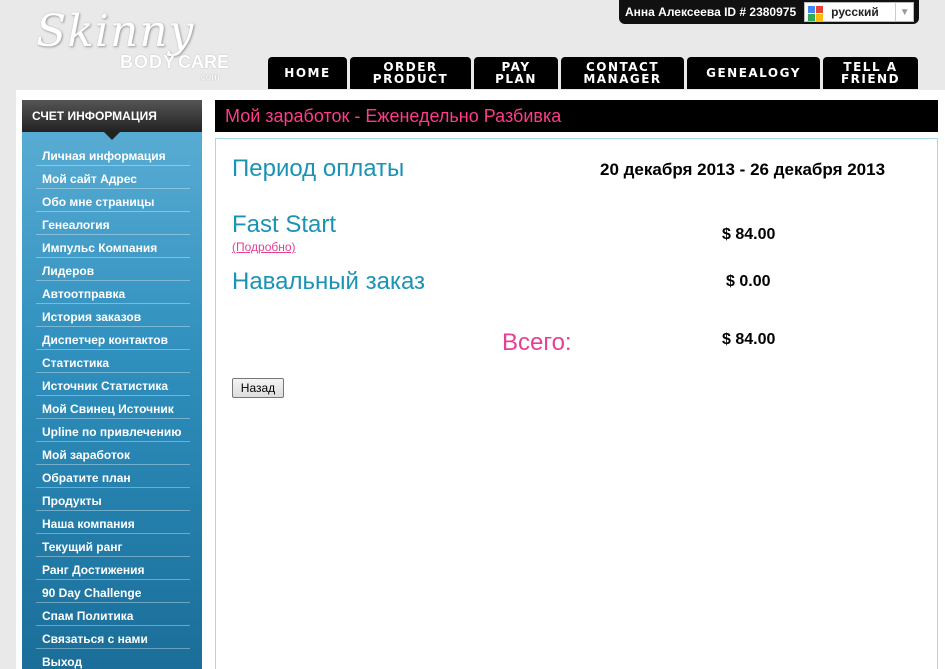 The image size is (945, 669). I want to click on sidebar-item-personal-info: Личная информация, so click(113, 154).